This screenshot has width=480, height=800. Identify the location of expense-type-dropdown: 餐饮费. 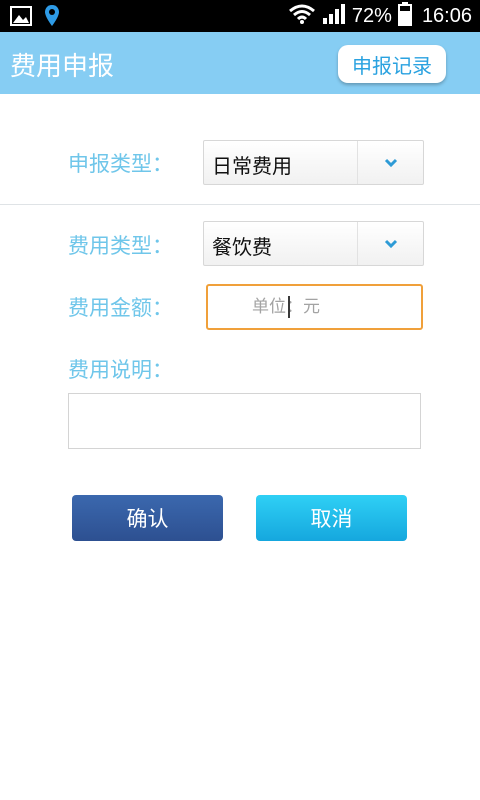
(313, 243).